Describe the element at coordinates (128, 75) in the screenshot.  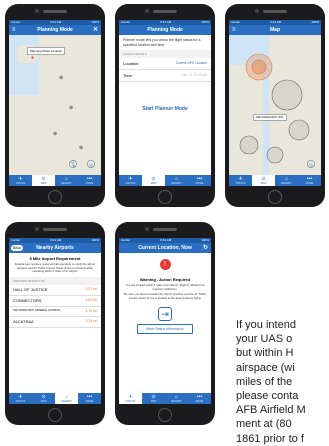
I see `time-label: Time:` at that location.